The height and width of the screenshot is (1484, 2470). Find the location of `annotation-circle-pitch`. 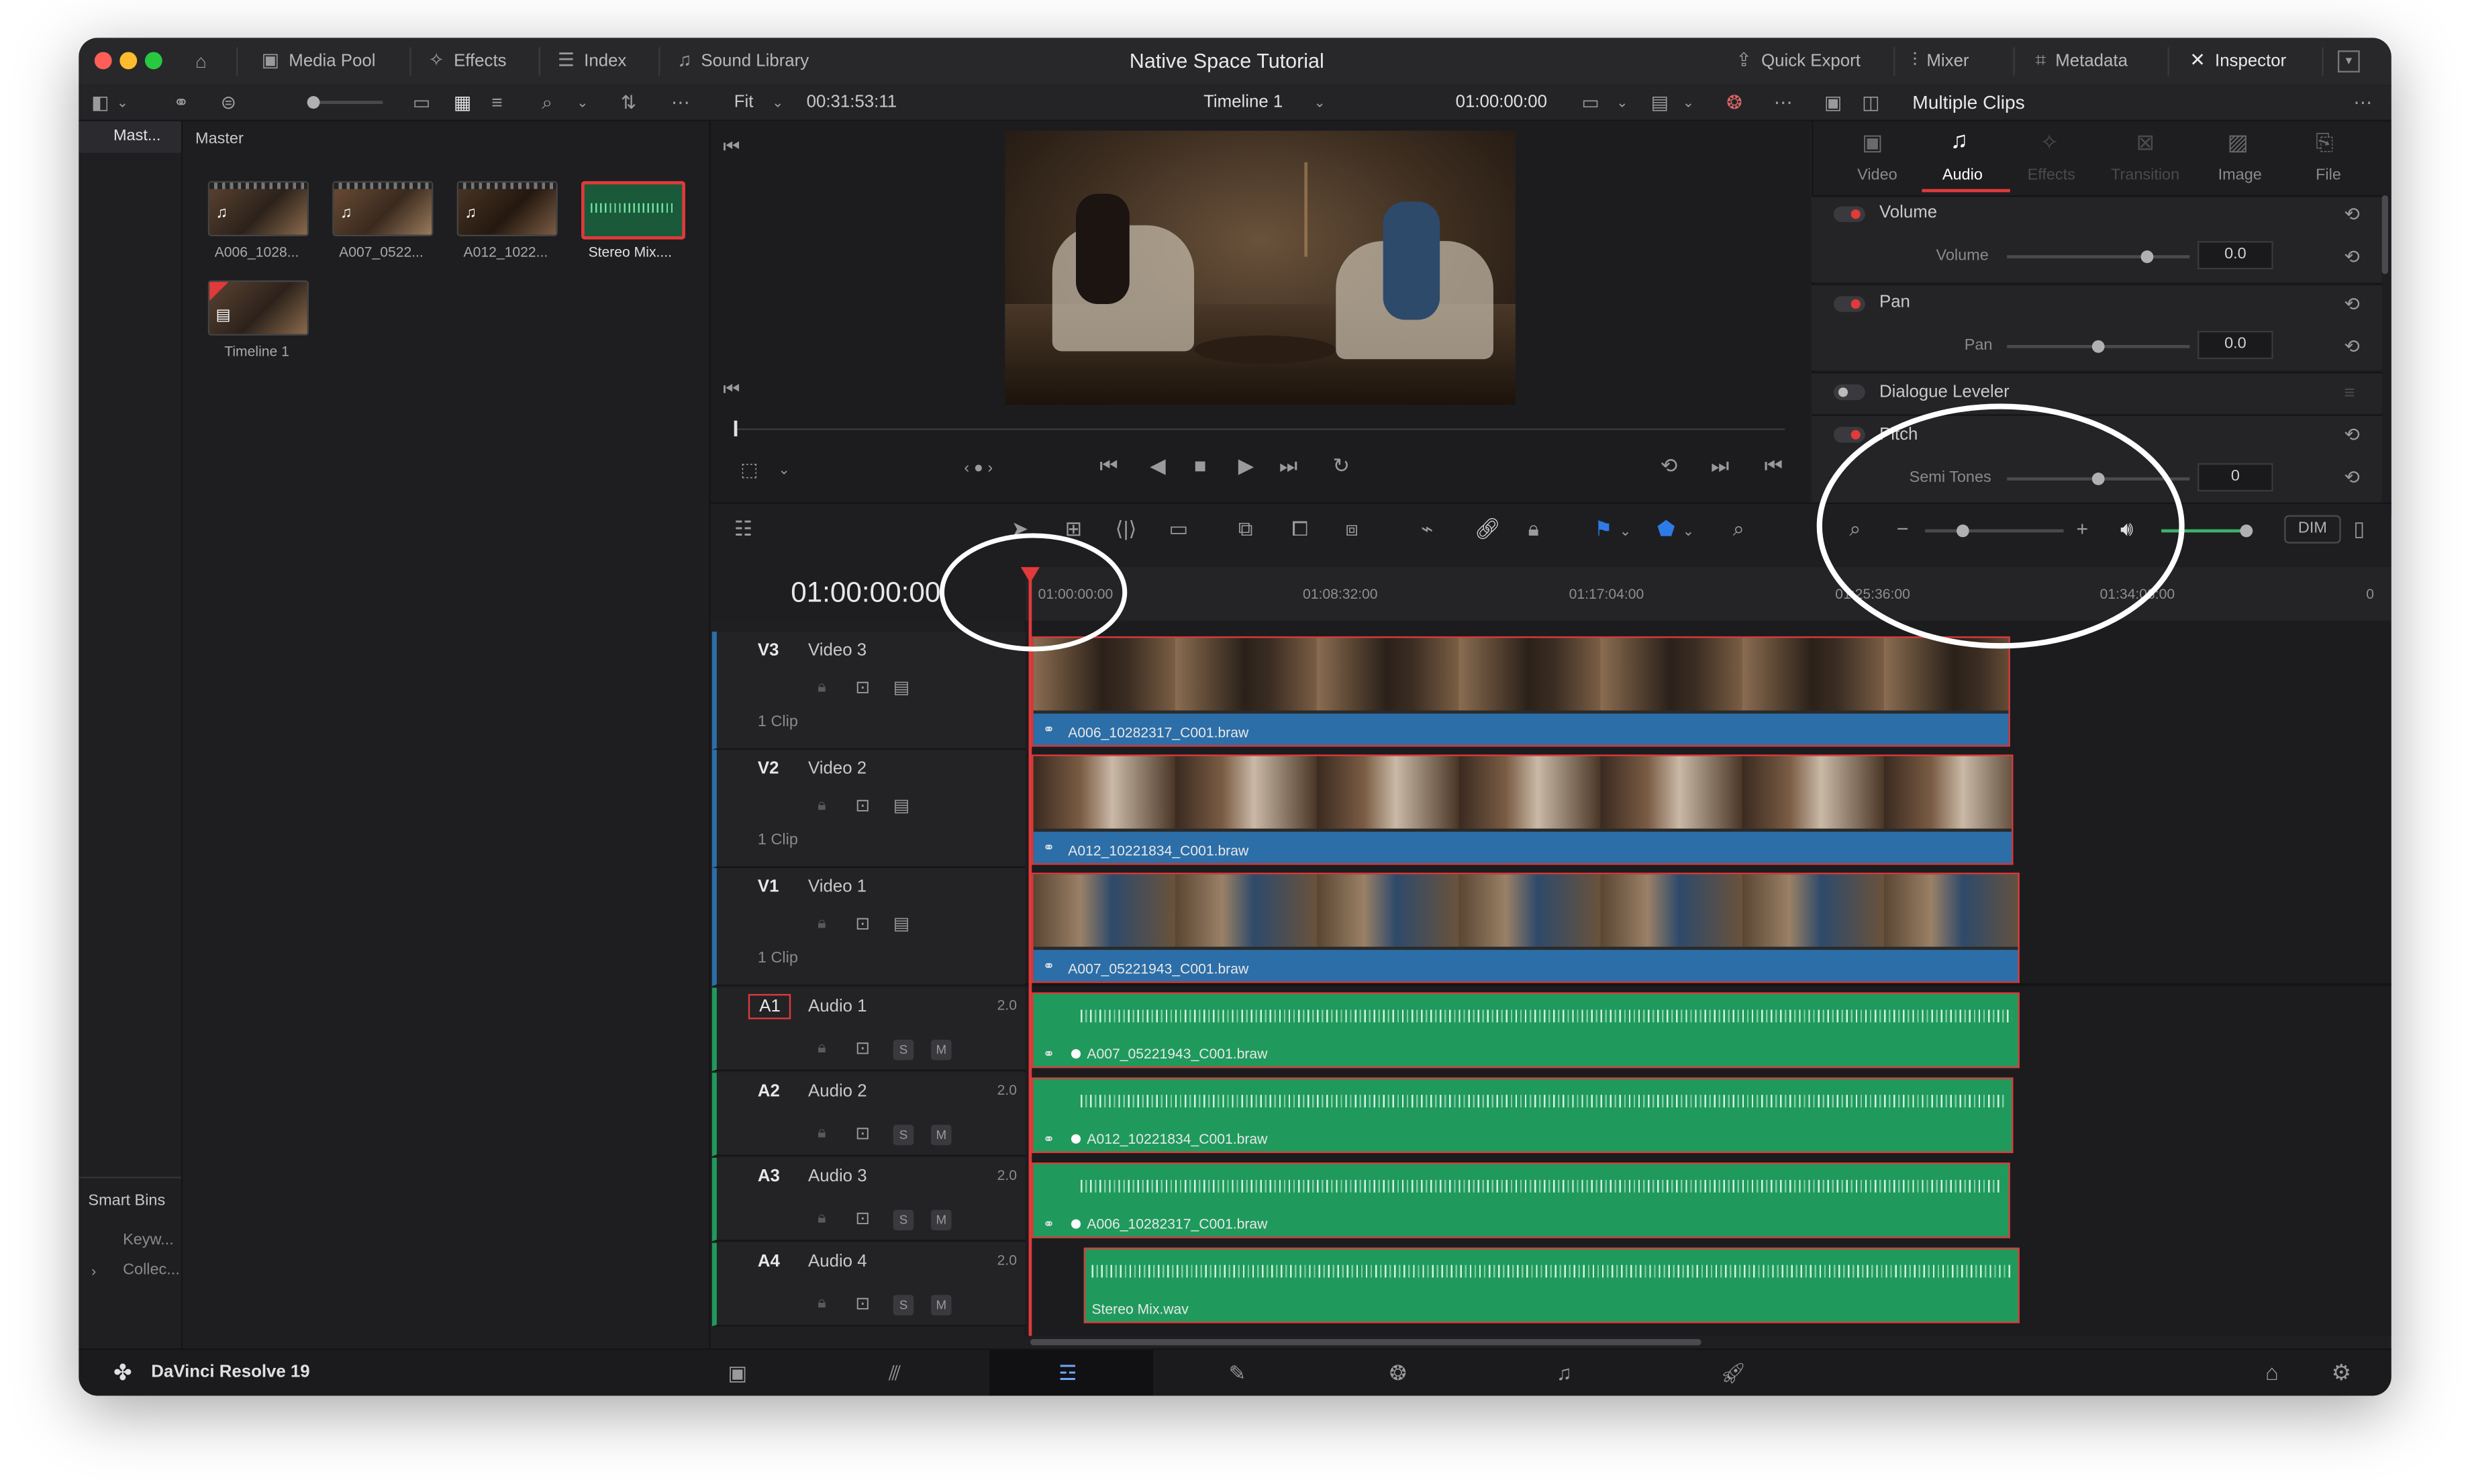

annotation-circle-pitch is located at coordinates (2000, 526).